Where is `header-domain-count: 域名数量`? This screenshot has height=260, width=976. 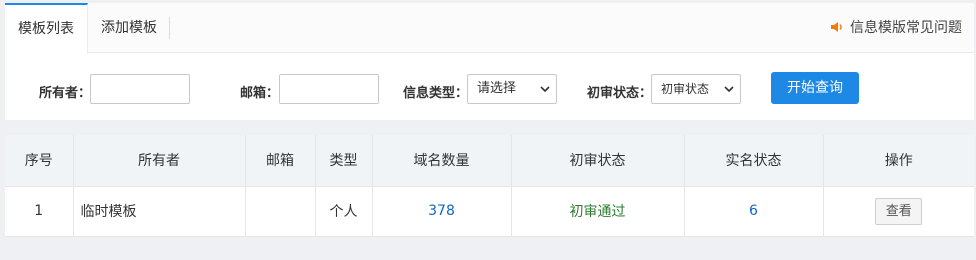 header-domain-count: 域名数量 is located at coordinates (442, 160).